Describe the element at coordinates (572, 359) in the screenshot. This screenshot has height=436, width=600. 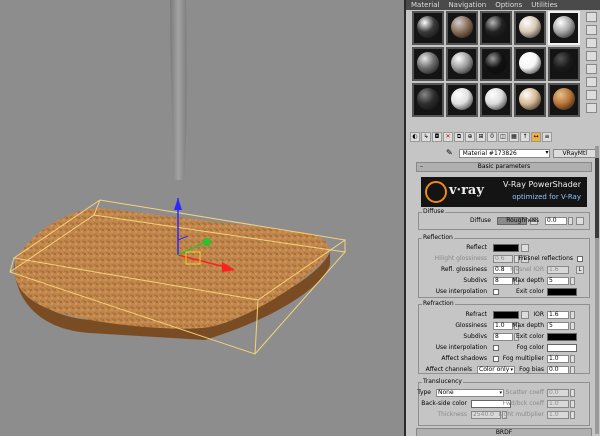
I see `fog-multiplier-spinner` at that location.